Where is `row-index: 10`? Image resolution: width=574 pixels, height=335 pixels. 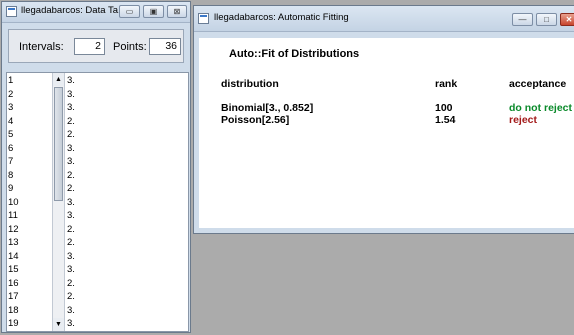
row-index: 10 is located at coordinates (13, 202).